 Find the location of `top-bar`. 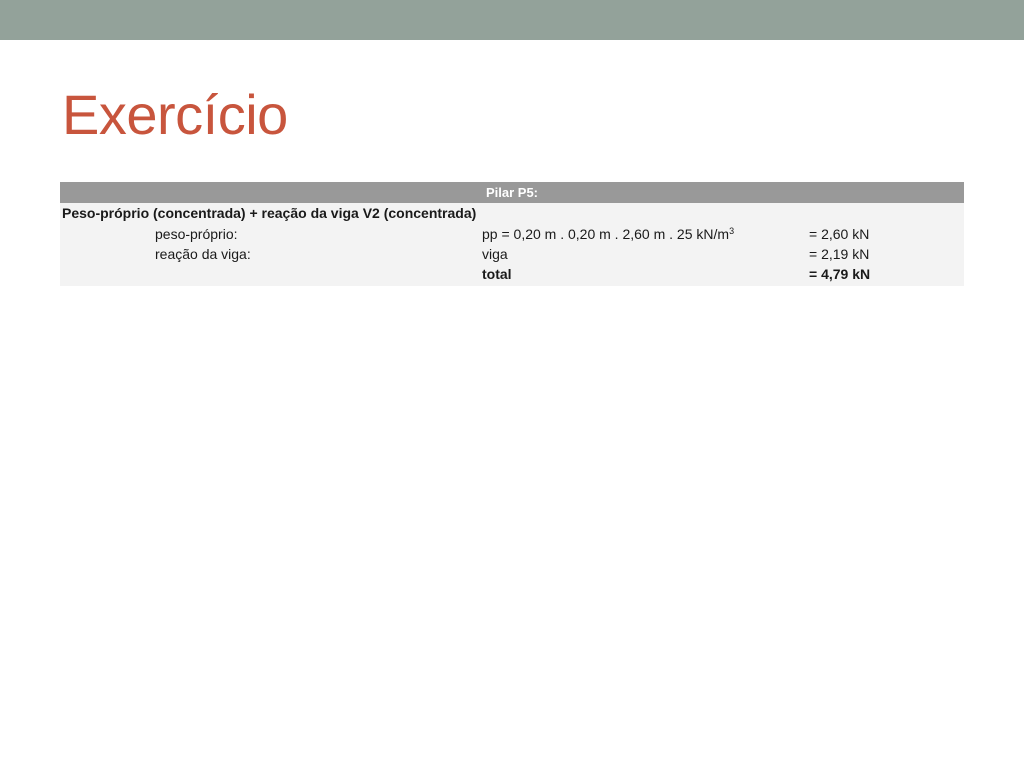

top-bar is located at coordinates (512, 20).